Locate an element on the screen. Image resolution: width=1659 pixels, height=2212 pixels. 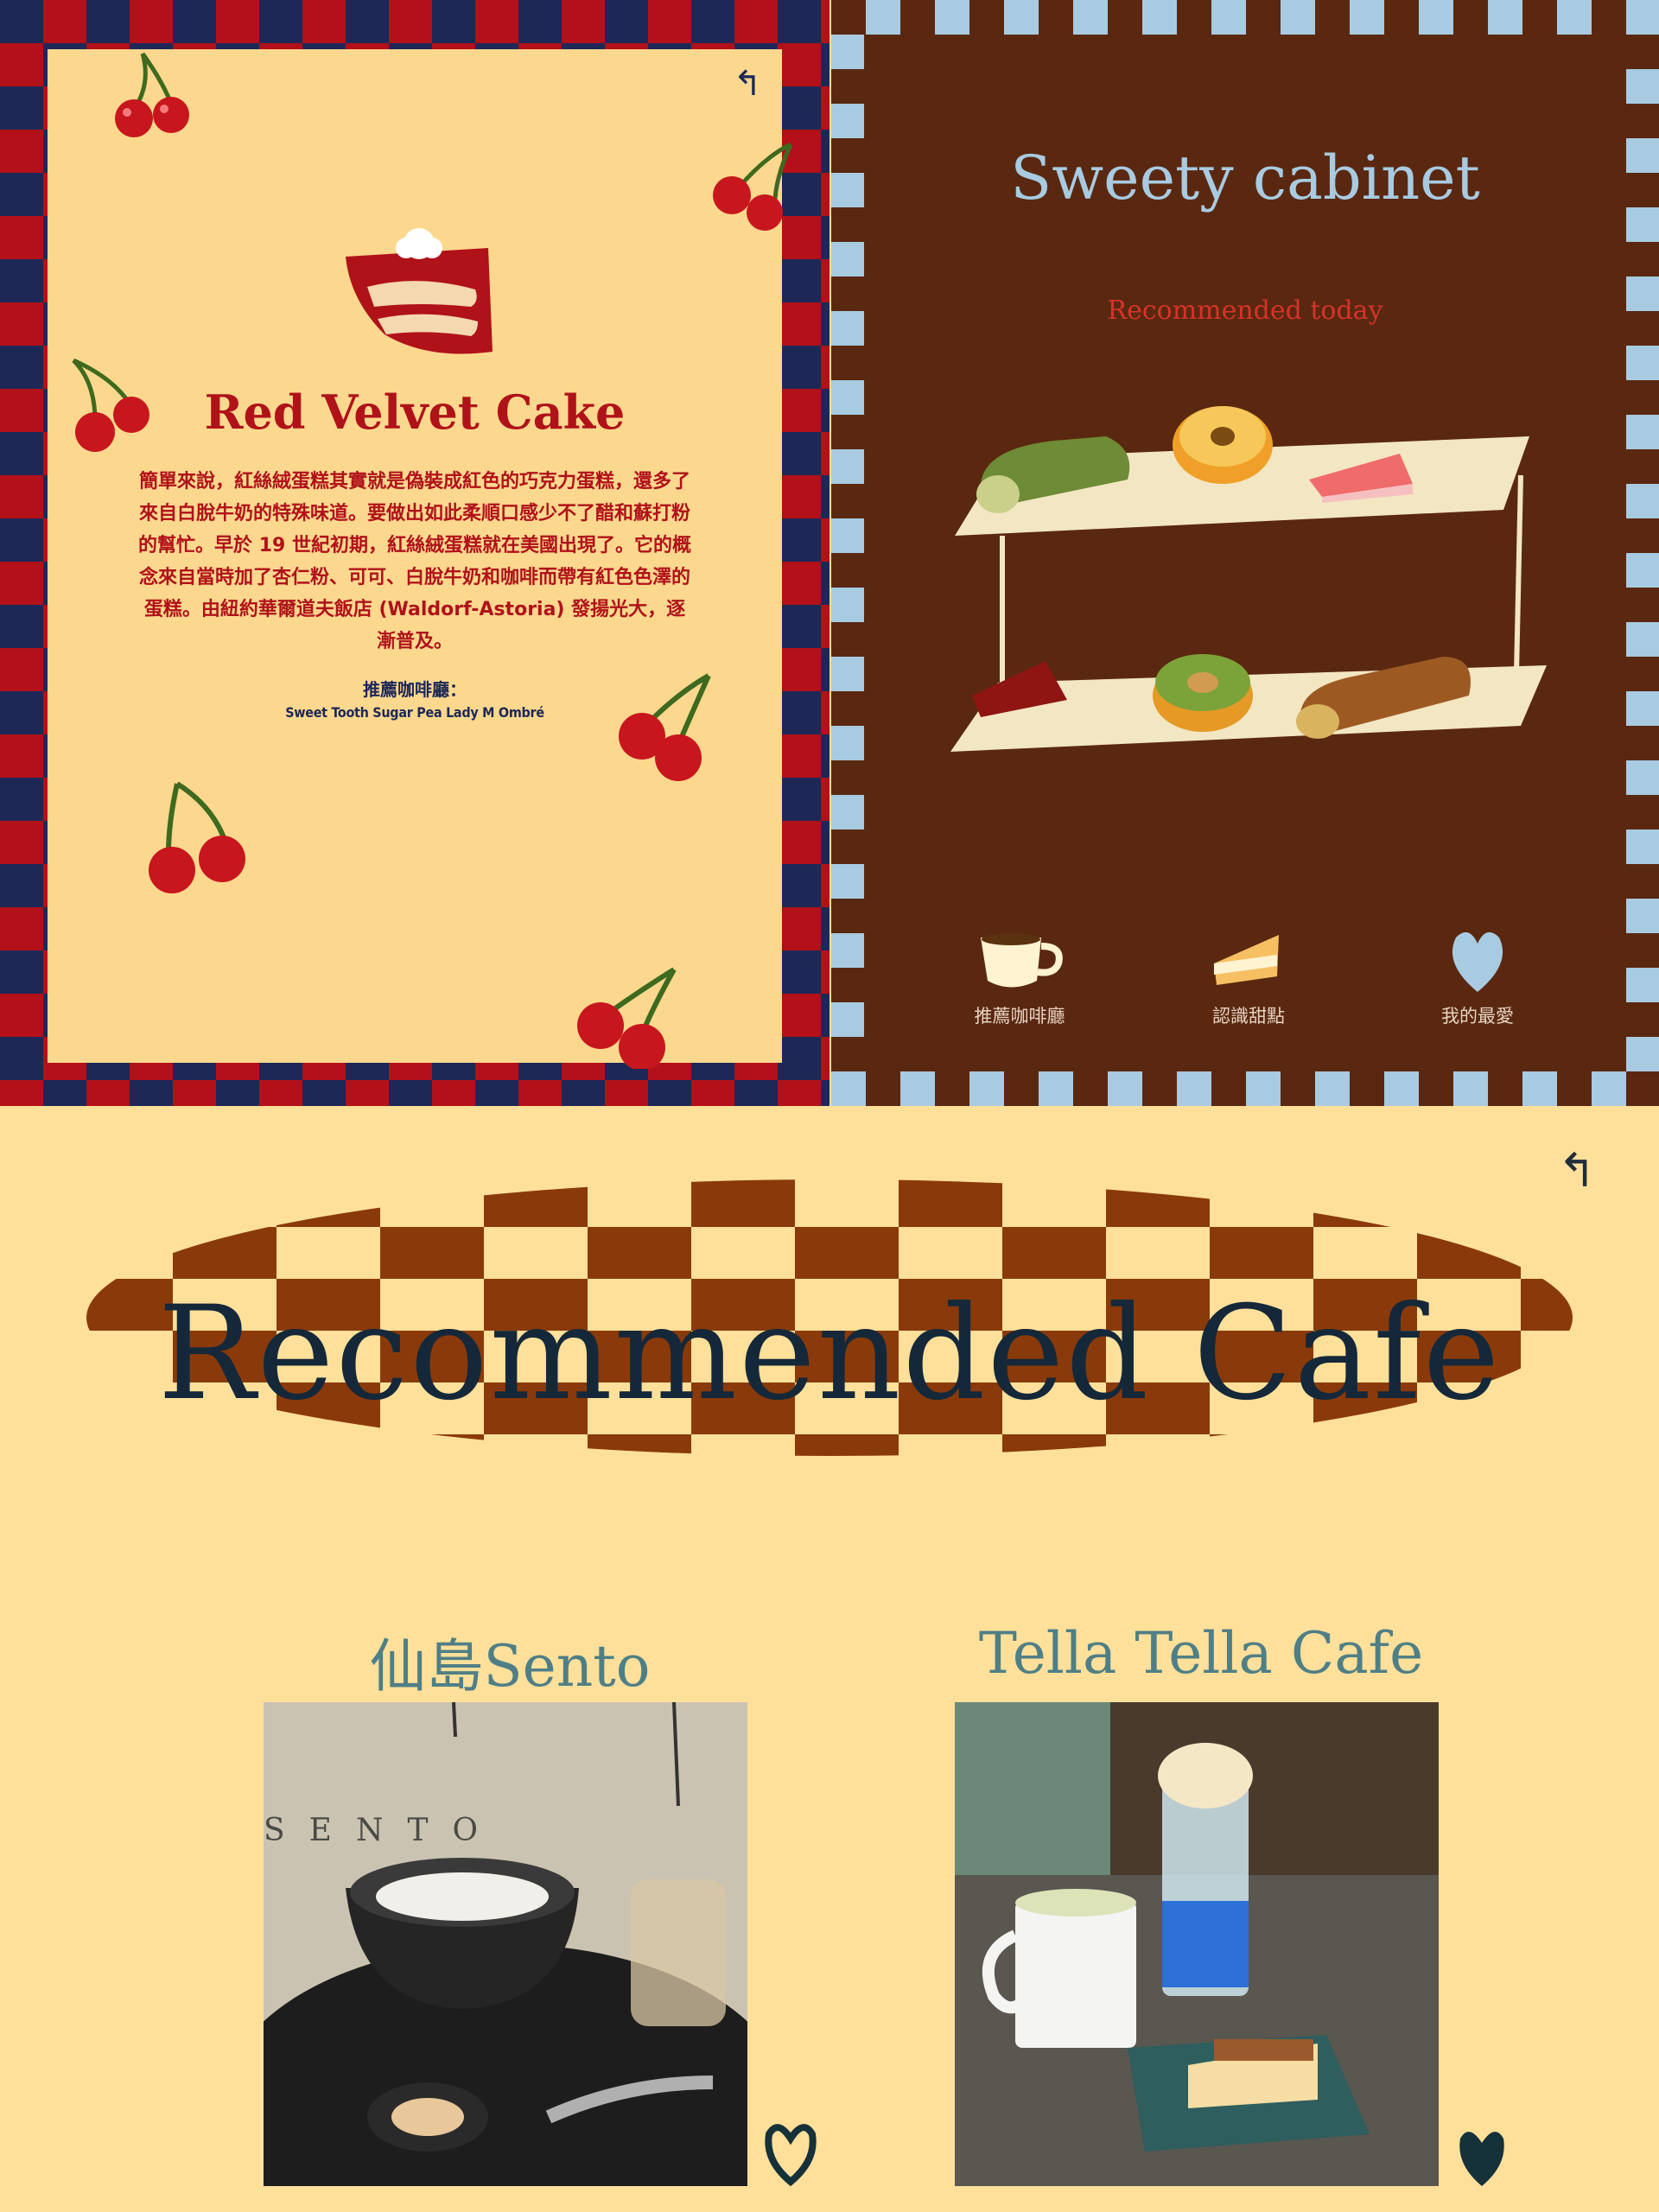
cafe-name-sento: 仙島Sento is located at coordinates (509, 1661).